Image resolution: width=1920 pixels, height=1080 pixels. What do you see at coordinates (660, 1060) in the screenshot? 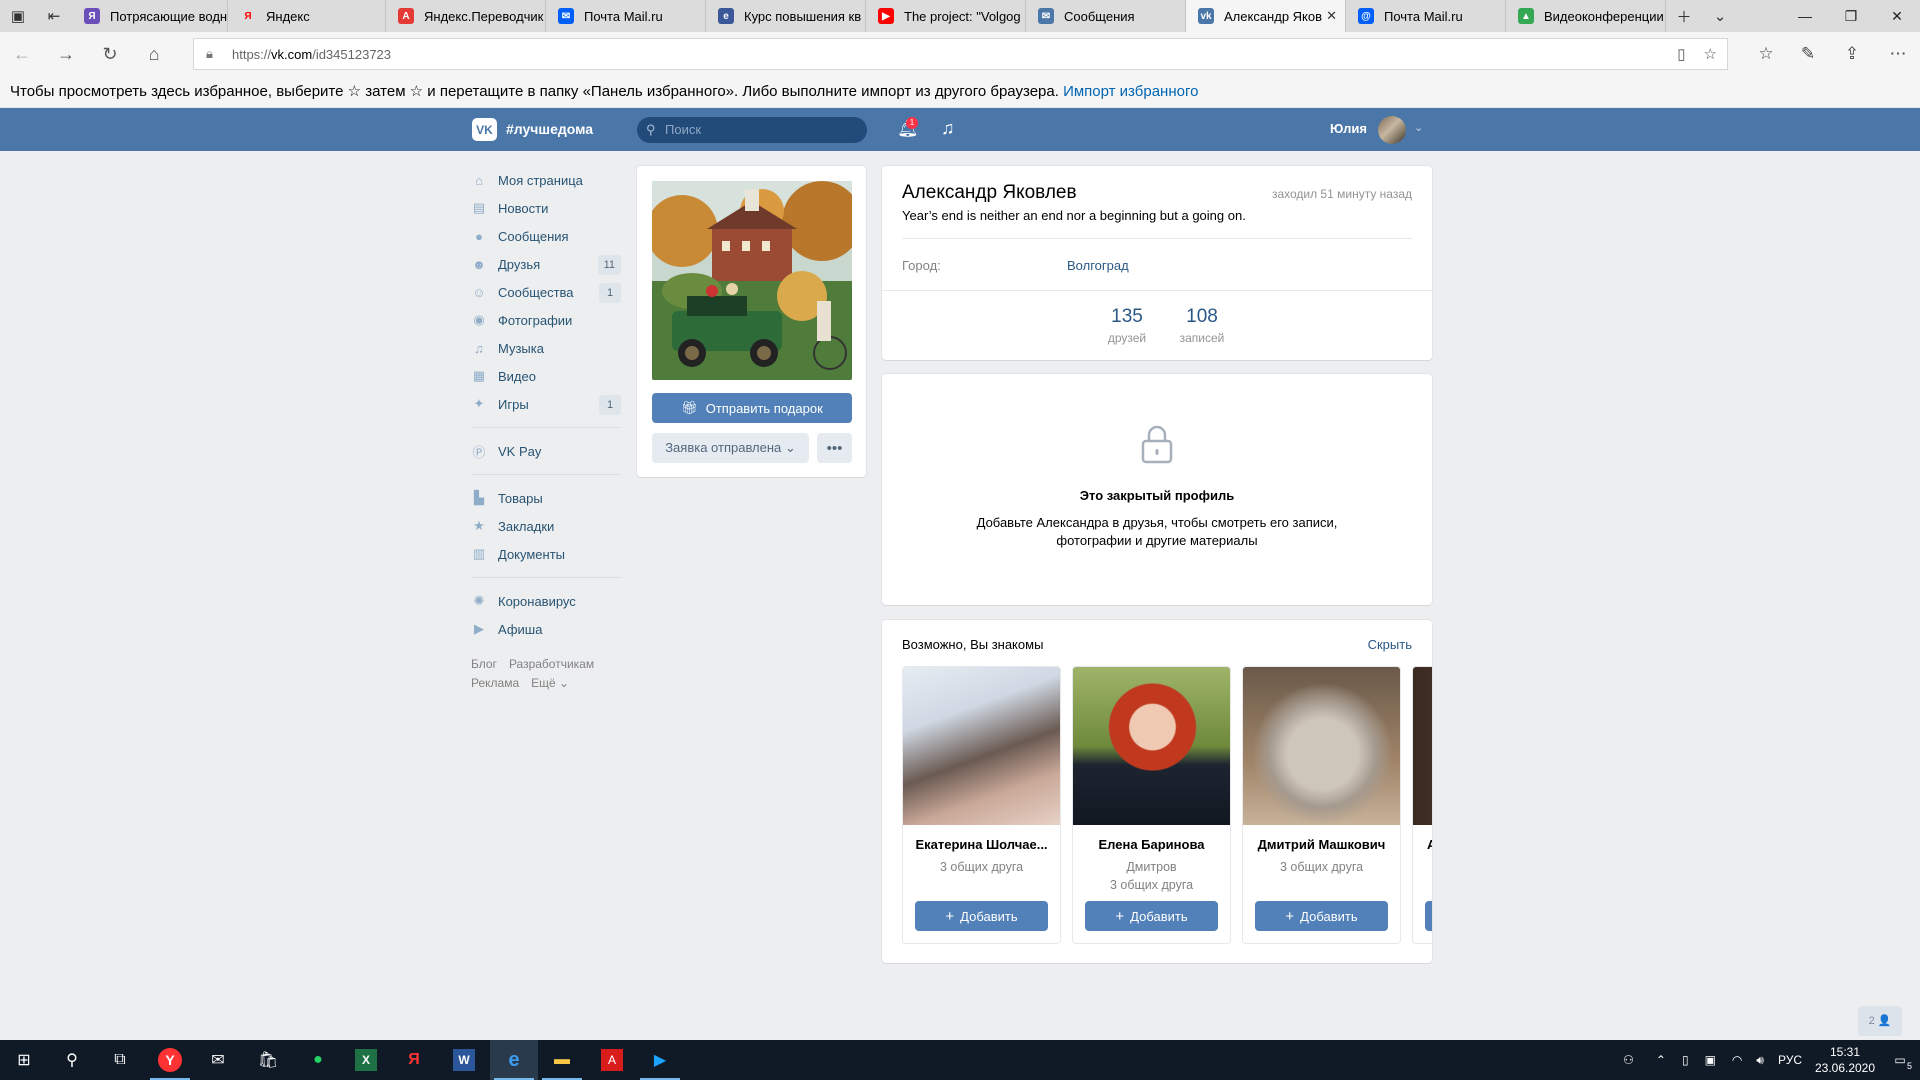
I see `video-app-icon: ▶` at bounding box center [660, 1060].